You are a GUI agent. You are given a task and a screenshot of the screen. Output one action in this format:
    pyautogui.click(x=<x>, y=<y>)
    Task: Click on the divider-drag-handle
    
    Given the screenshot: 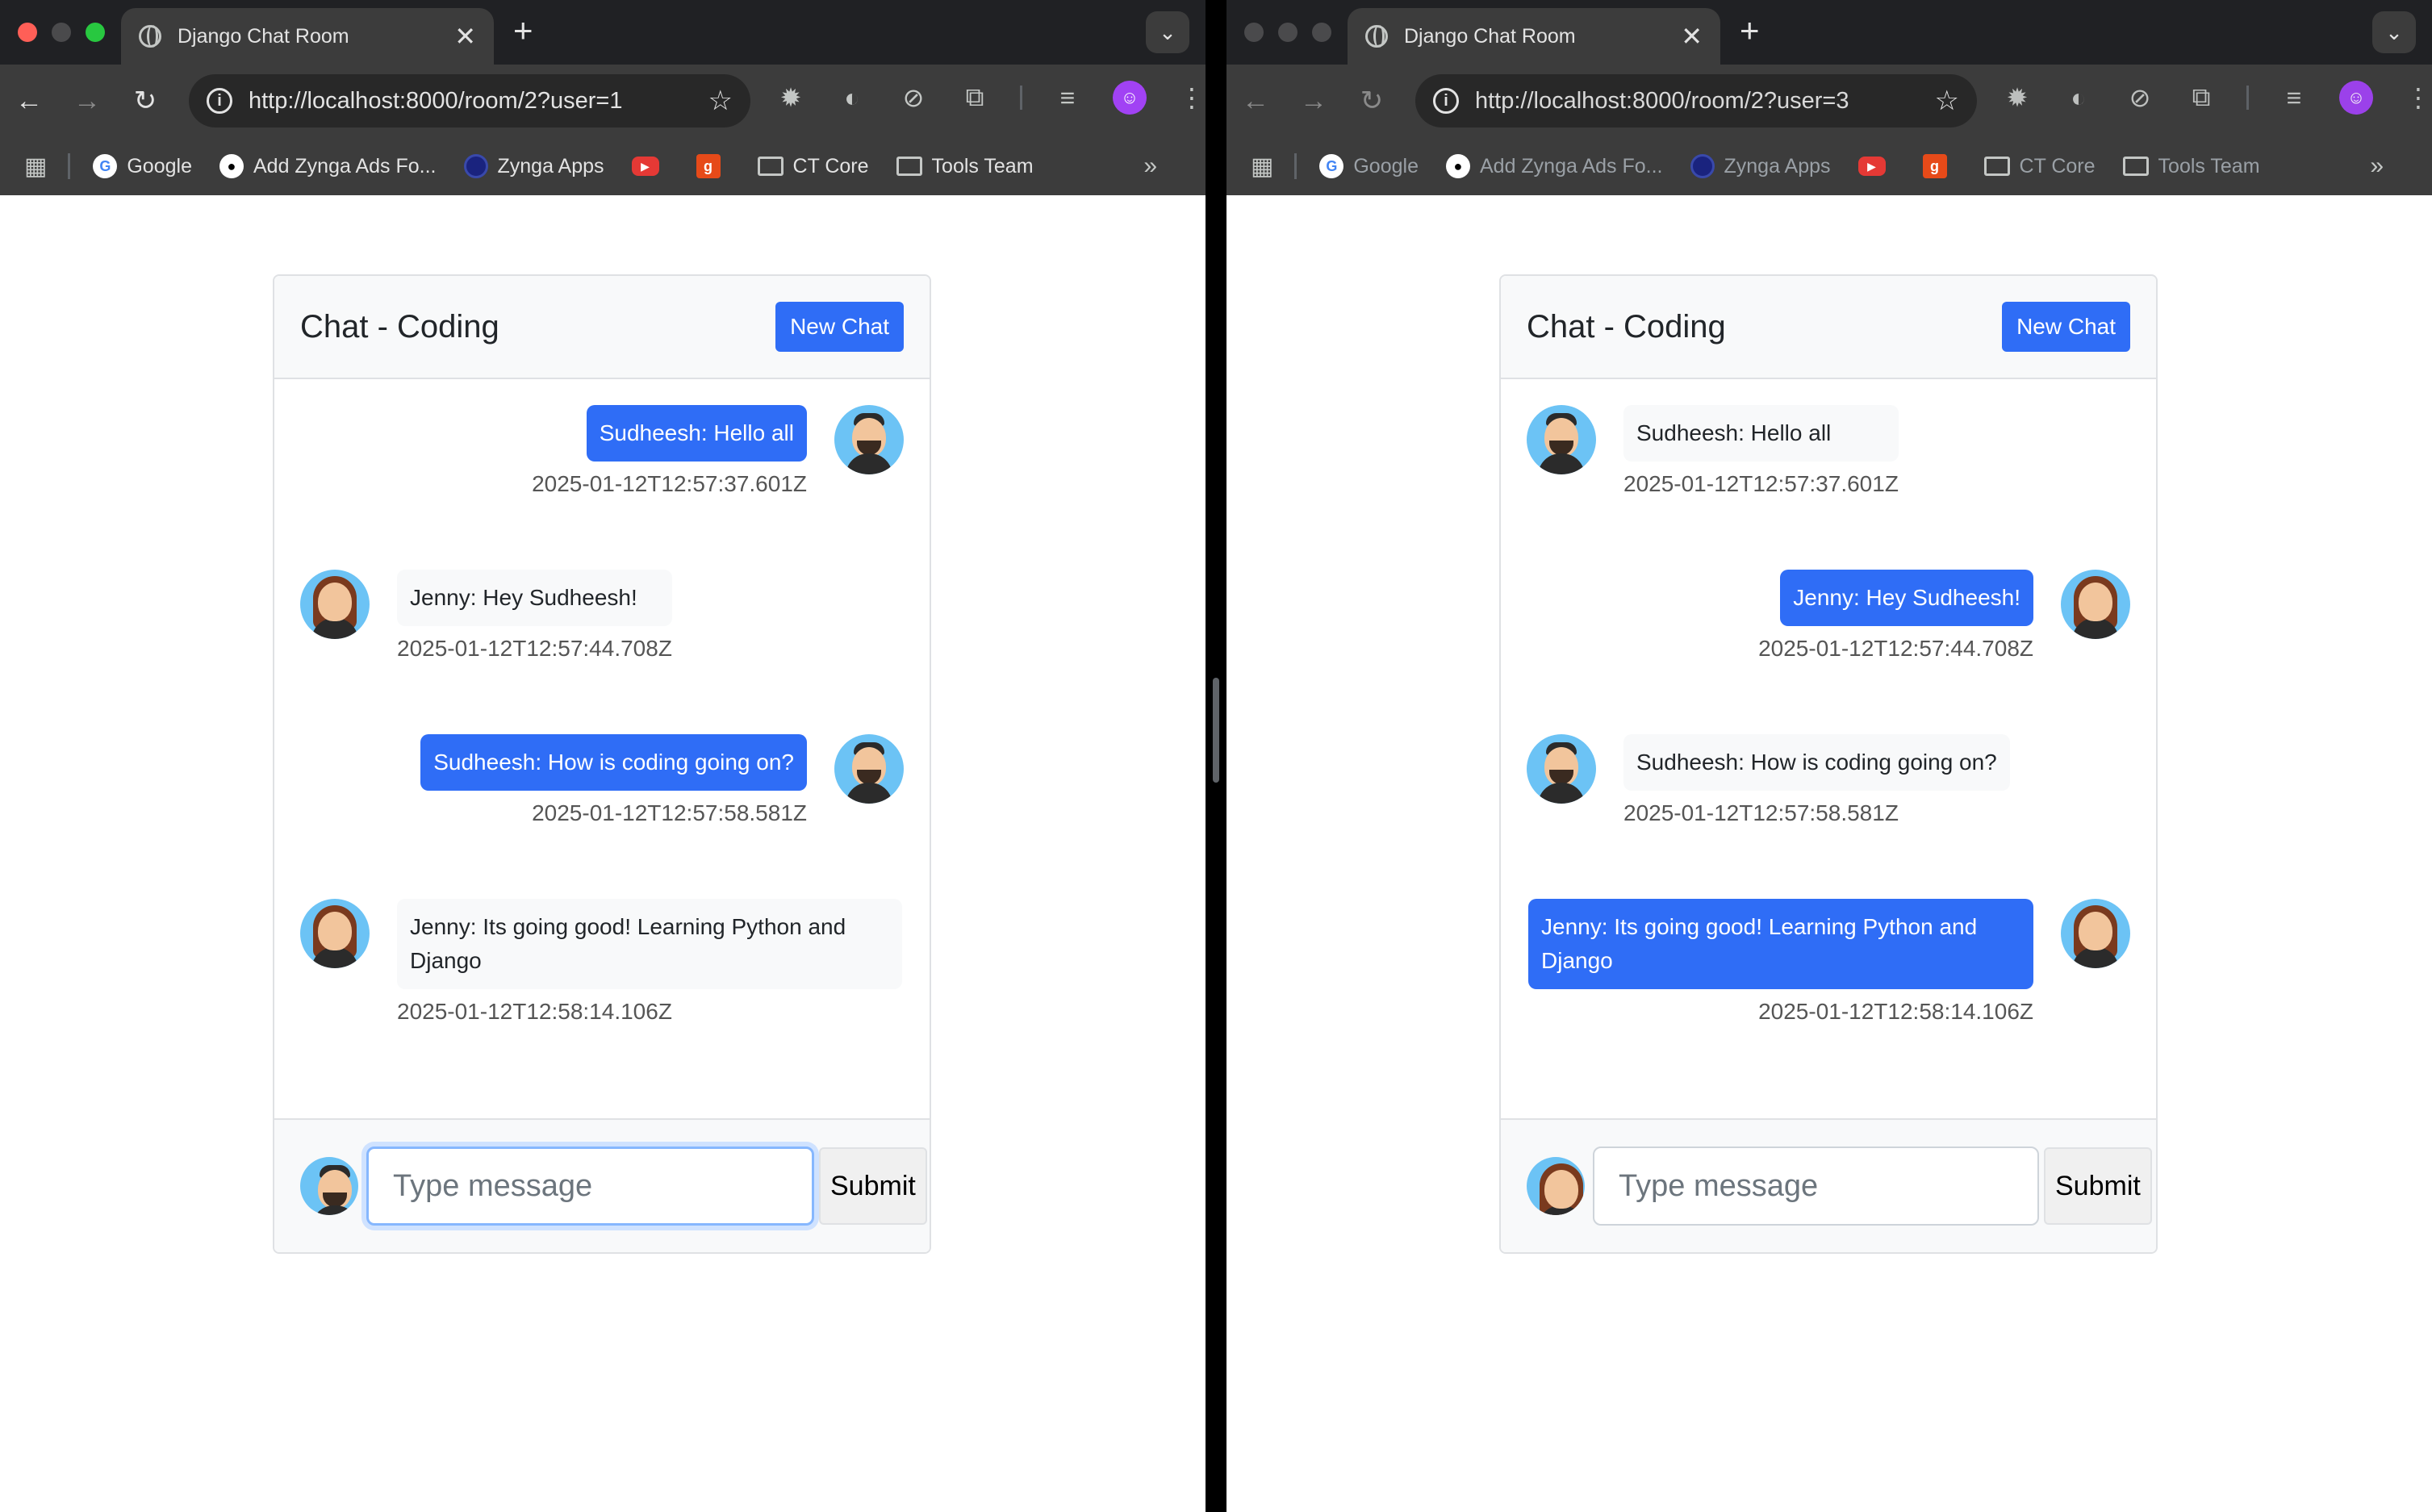 What is the action you would take?
    pyautogui.click(x=1216, y=730)
    